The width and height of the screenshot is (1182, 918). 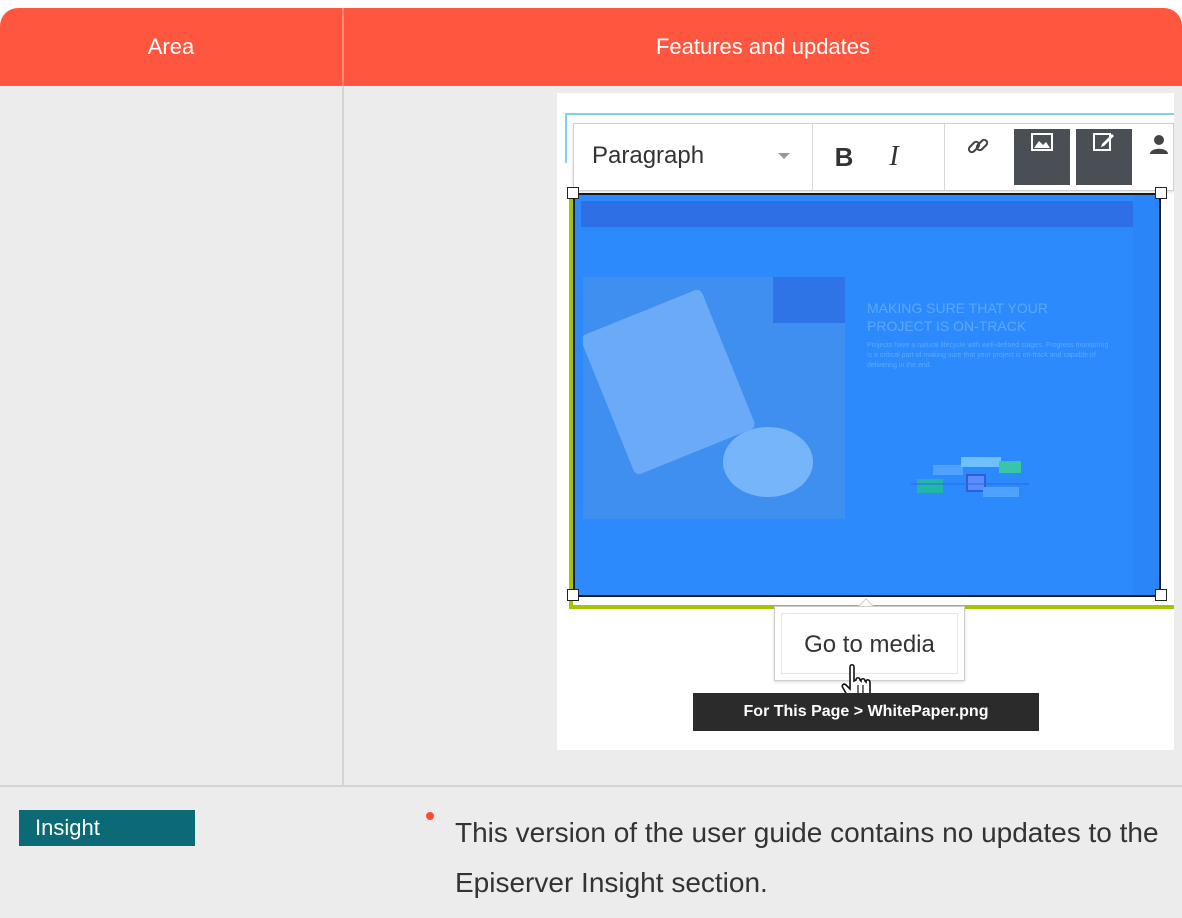 What do you see at coordinates (1159, 157) in the screenshot?
I see `user-icon` at bounding box center [1159, 157].